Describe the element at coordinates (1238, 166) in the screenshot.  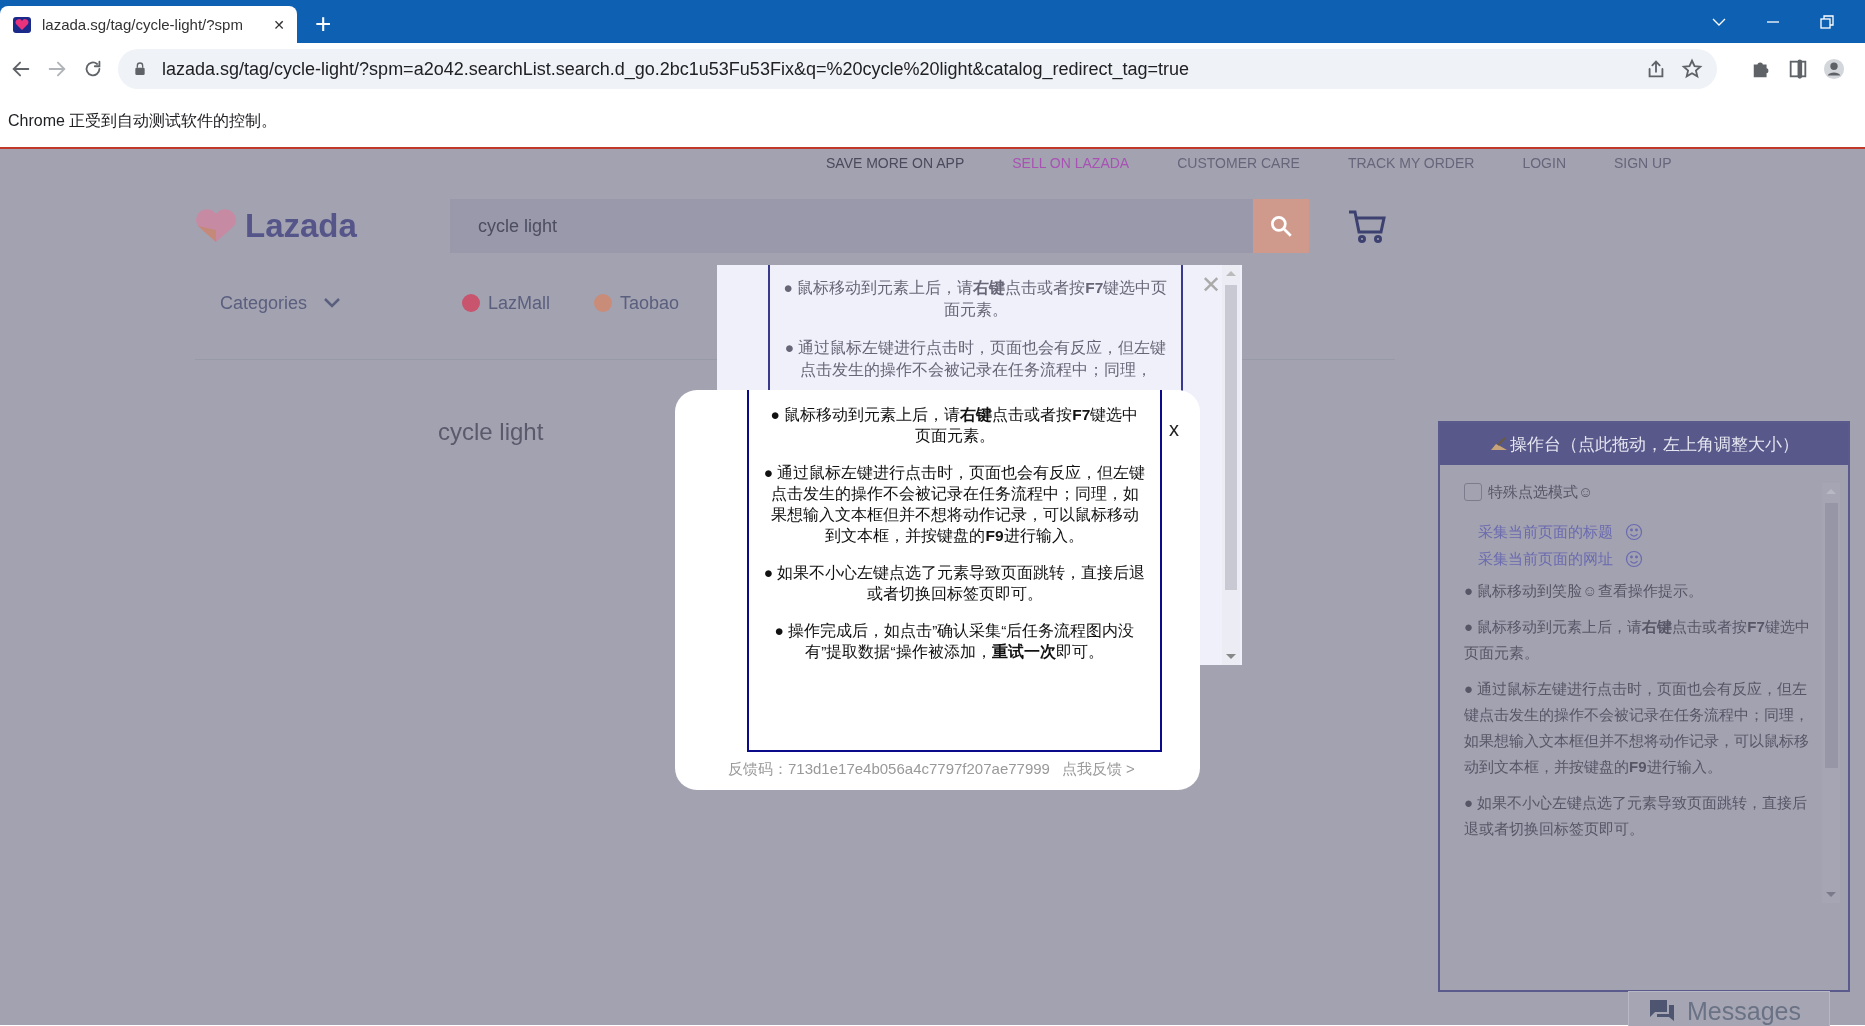
I see `top-link: CUSTOMER CARE` at that location.